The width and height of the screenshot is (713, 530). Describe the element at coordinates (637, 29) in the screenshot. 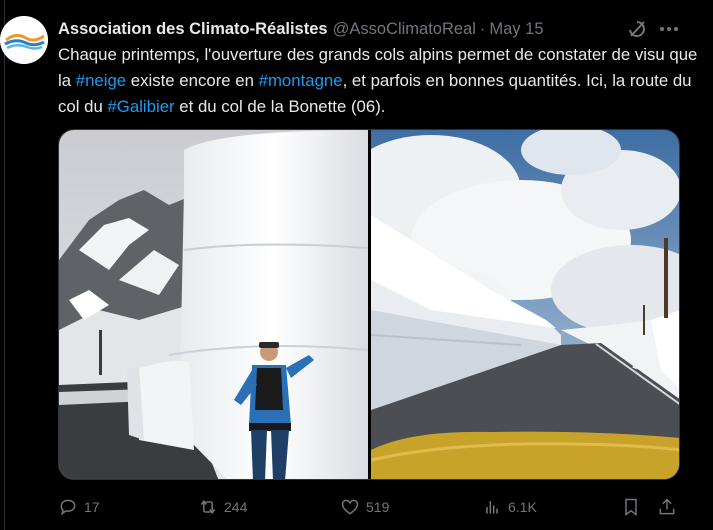

I see `grok-icon` at that location.